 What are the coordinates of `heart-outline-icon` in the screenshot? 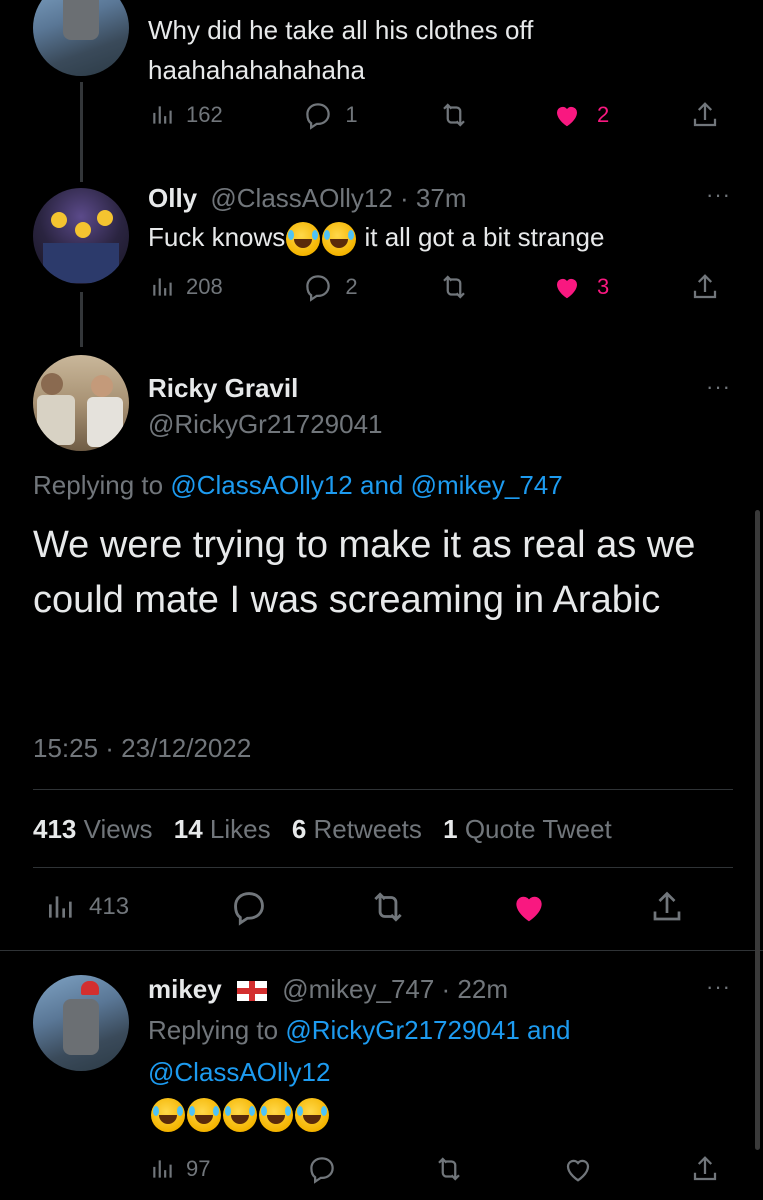 It's located at (577, 1170).